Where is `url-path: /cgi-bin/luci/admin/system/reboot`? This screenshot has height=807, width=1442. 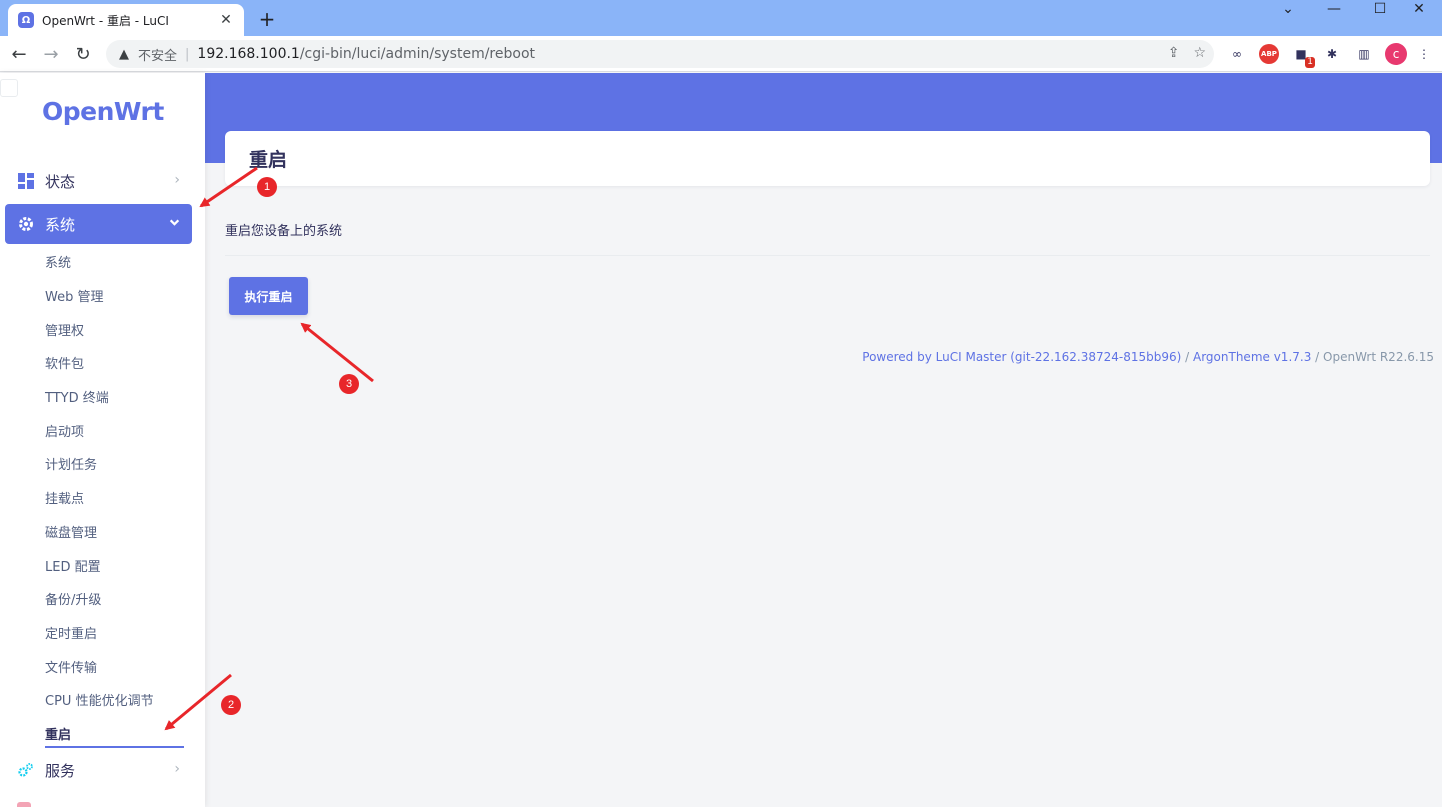
url-path: /cgi-bin/luci/admin/system/reboot is located at coordinates (417, 54).